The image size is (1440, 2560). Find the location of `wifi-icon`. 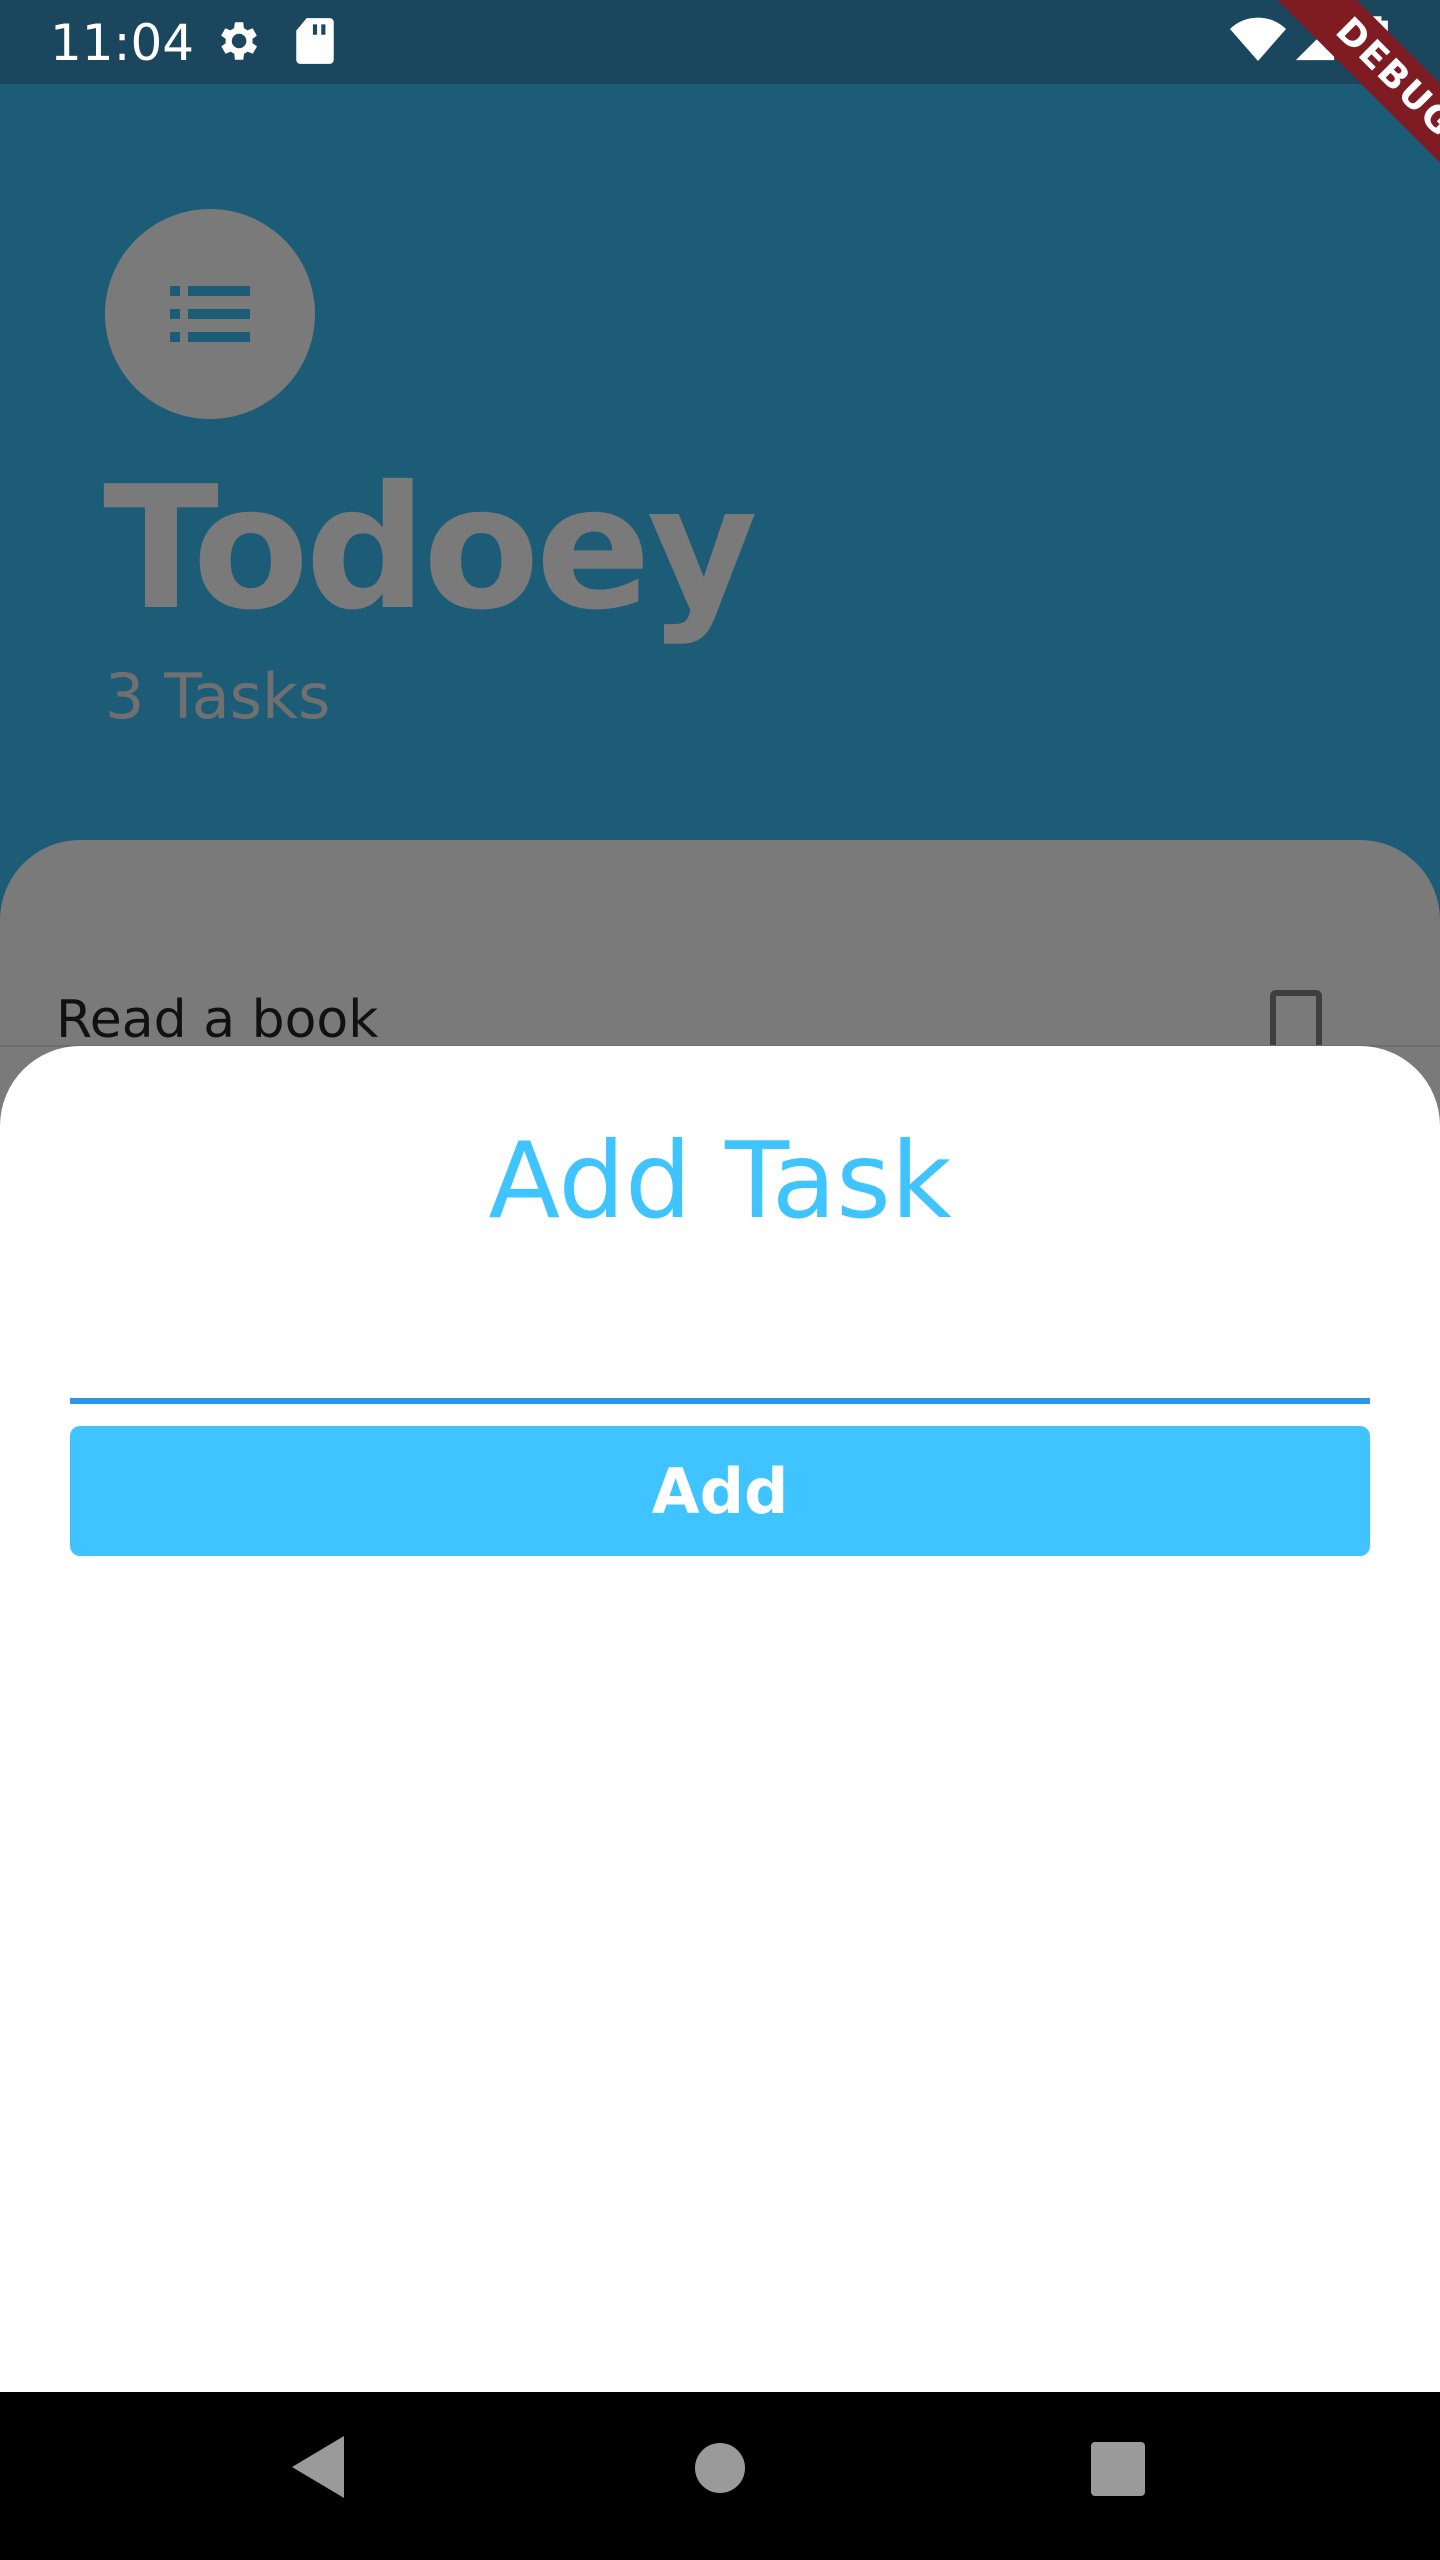

wifi-icon is located at coordinates (1258, 43).